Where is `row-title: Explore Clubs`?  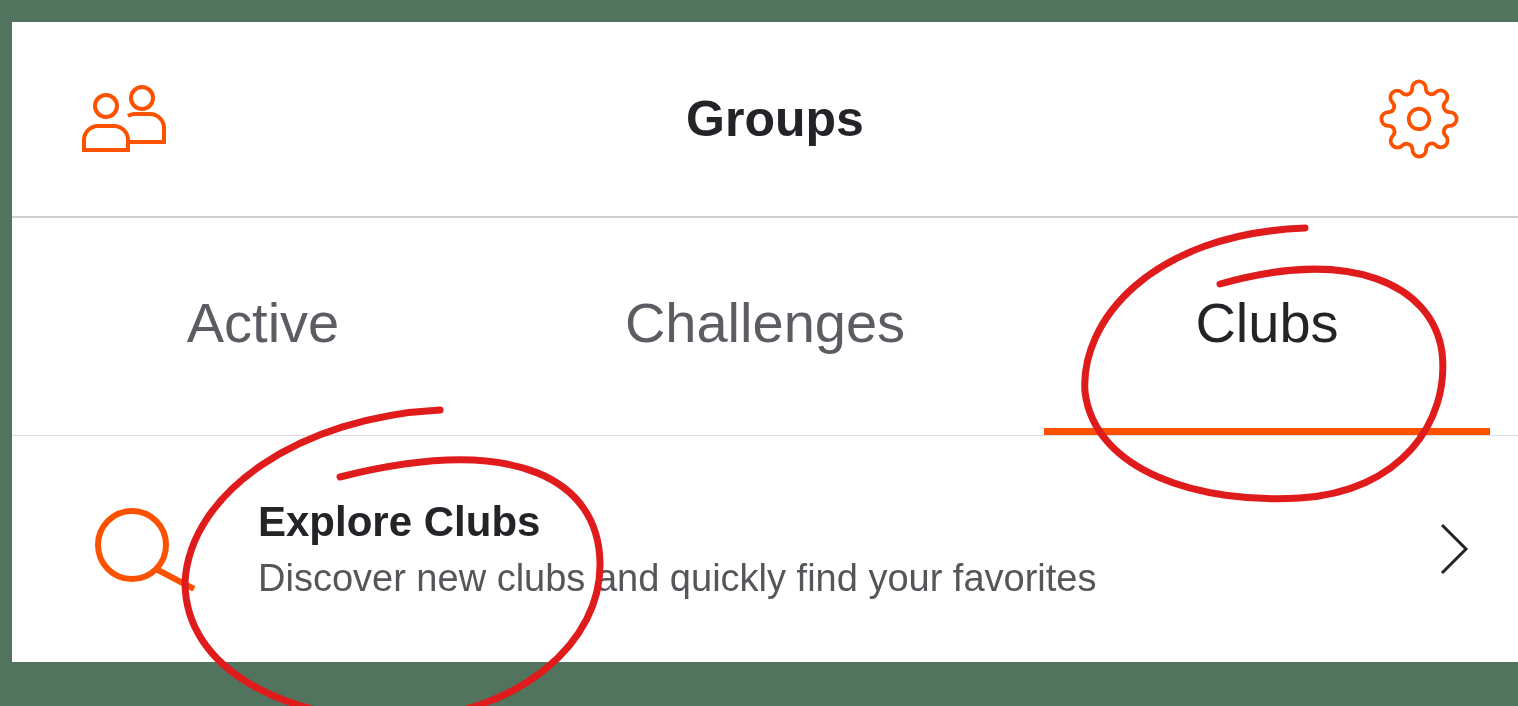 row-title: Explore Clubs is located at coordinates (400, 522).